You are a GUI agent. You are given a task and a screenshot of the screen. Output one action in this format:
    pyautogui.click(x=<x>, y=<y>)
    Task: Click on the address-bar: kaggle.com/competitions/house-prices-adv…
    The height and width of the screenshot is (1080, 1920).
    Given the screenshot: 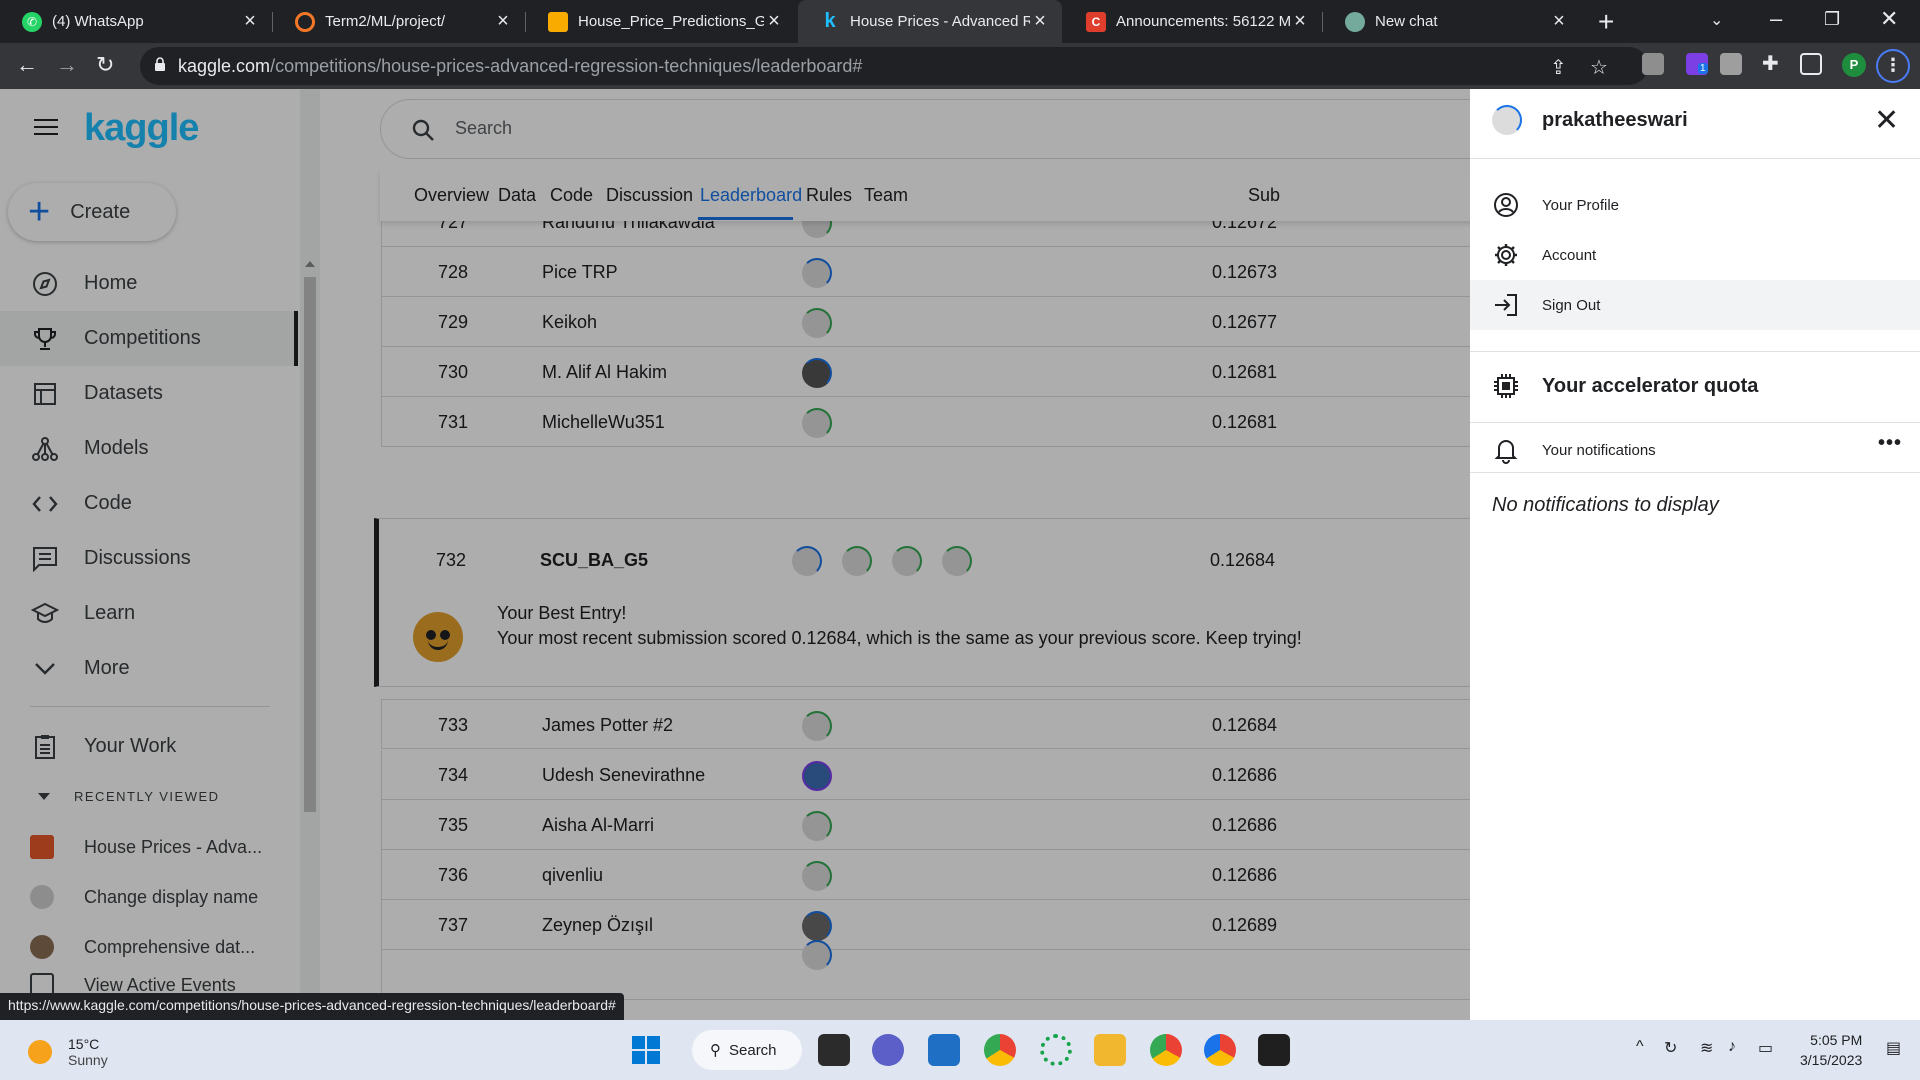 What is the action you would take?
    pyautogui.click(x=894, y=66)
    